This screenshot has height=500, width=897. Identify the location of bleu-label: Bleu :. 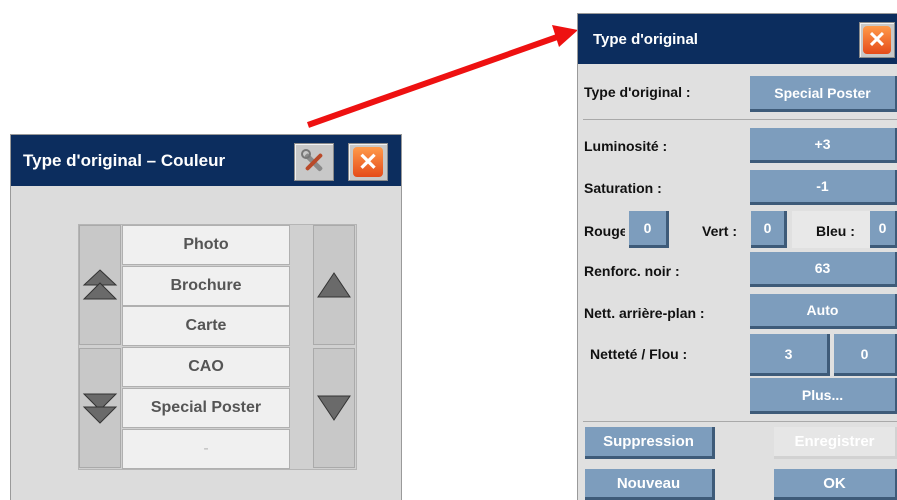
(835, 231).